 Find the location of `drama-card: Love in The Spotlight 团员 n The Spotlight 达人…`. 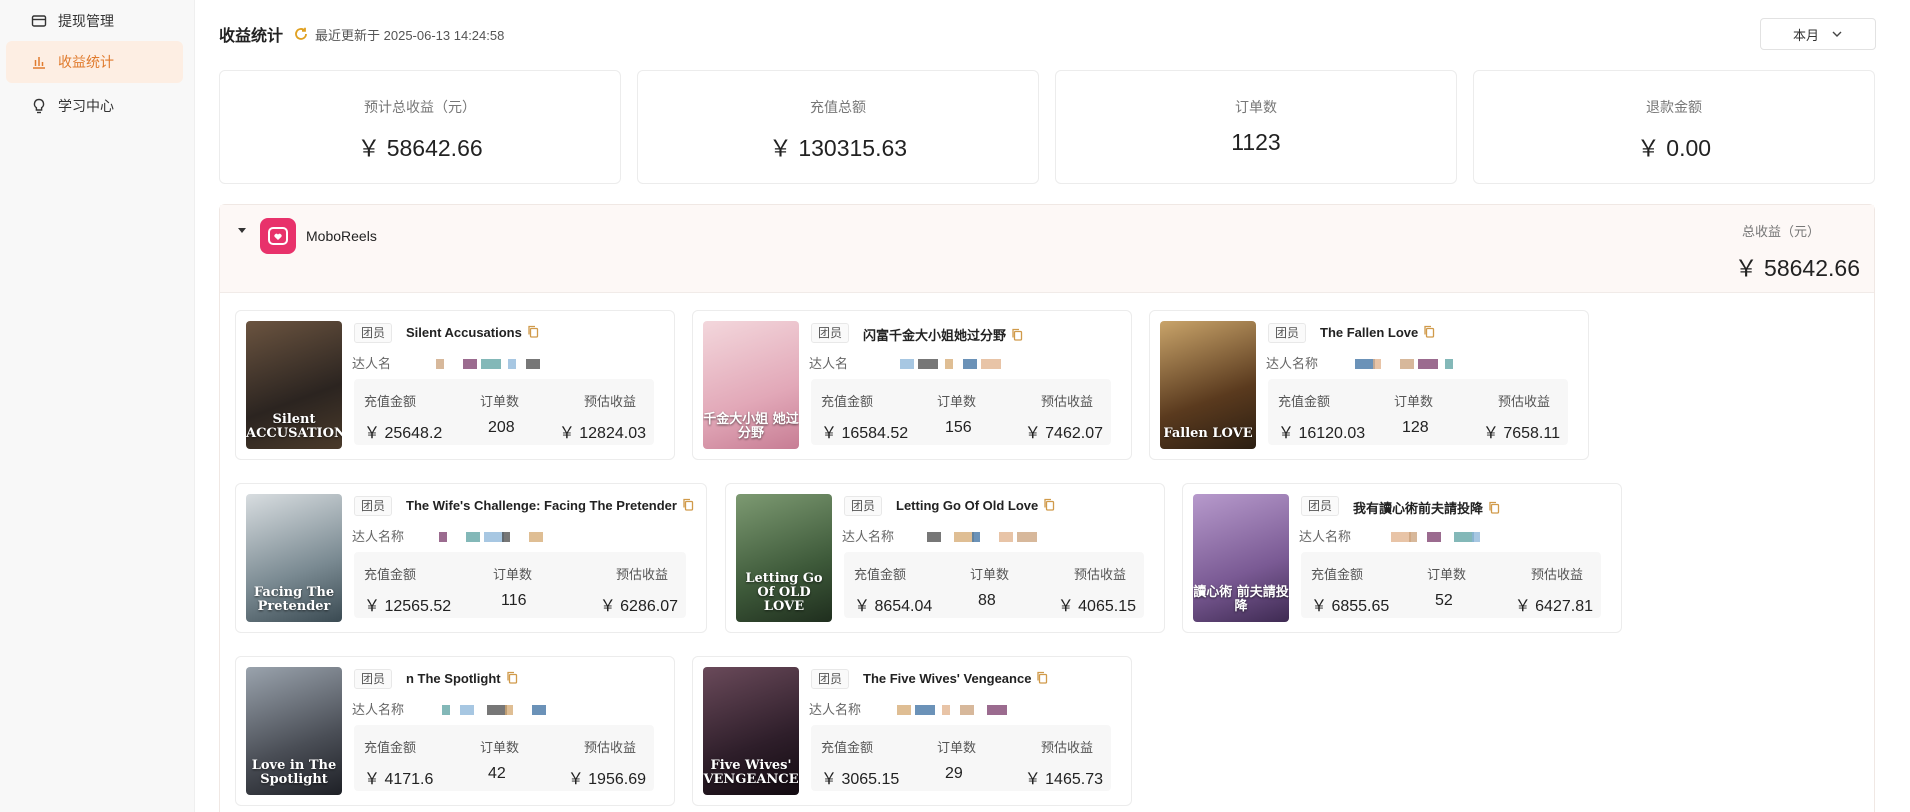

drama-card: Love in The Spotlight 团员 n The Spotlight 达人… is located at coordinates (455, 731).